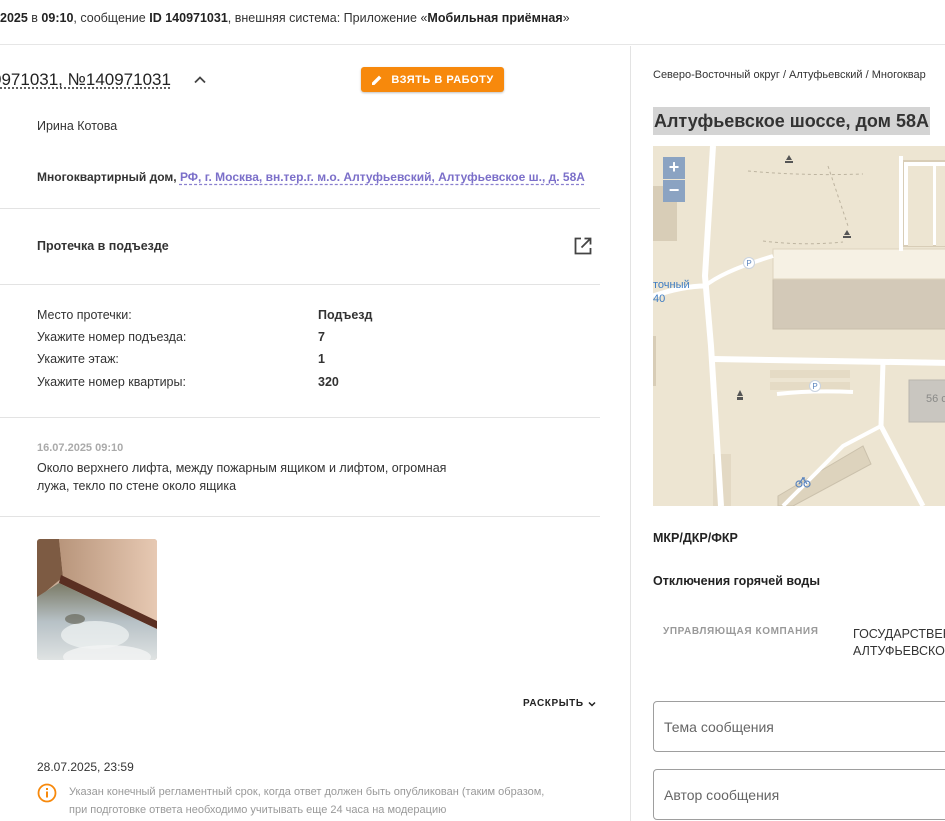 The width and height of the screenshot is (945, 821). What do you see at coordinates (899, 643) in the screenshot?
I see `management-company-value: ГОСУДАРСТВЕН АЛТУФЬЕВСКОГ` at bounding box center [899, 643].